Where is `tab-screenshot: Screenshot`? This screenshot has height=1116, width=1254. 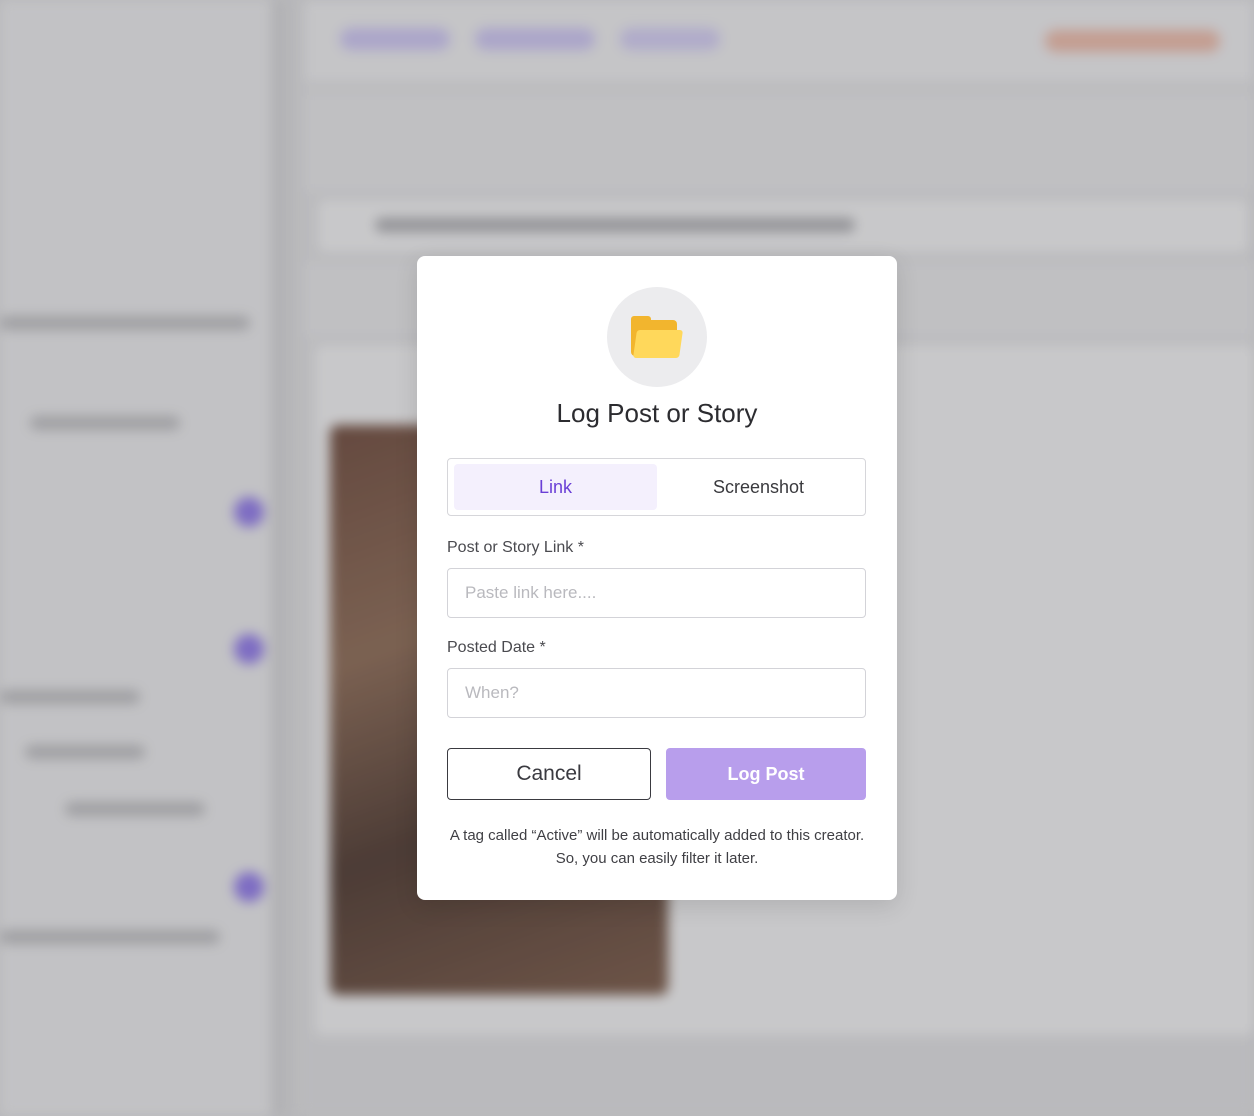 tab-screenshot: Screenshot is located at coordinates (758, 487).